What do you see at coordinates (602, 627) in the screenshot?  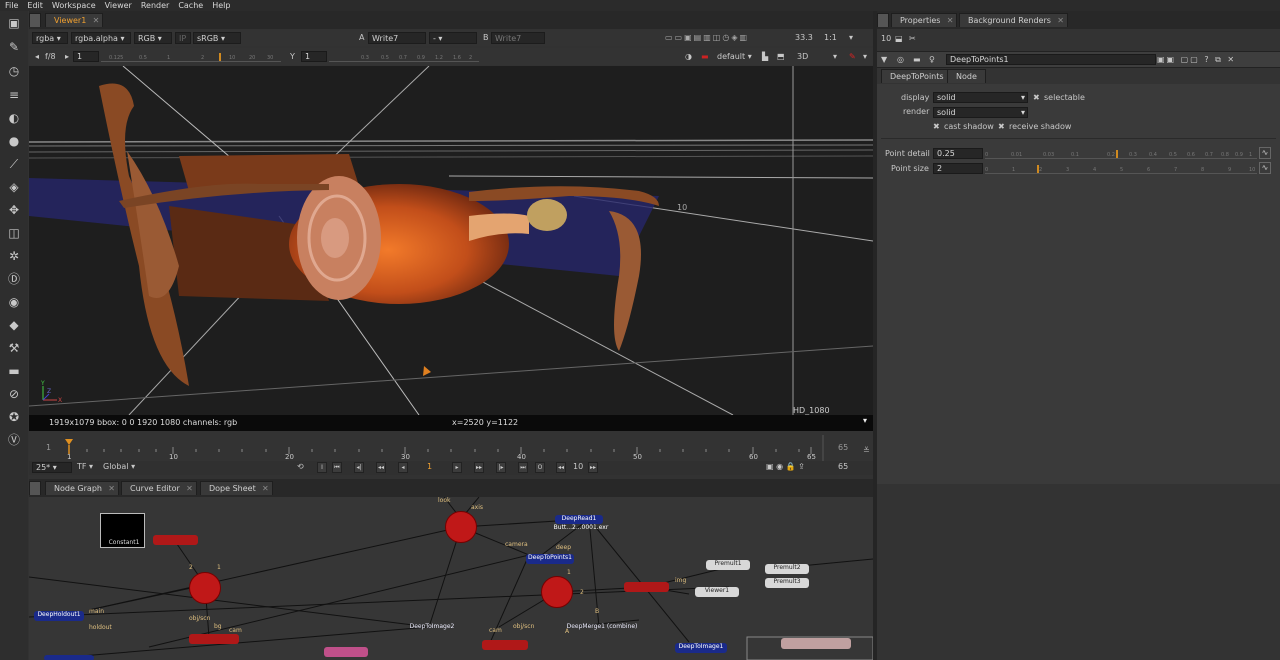 I see `deepmerge-node: DeepMerge1 (combine)` at bounding box center [602, 627].